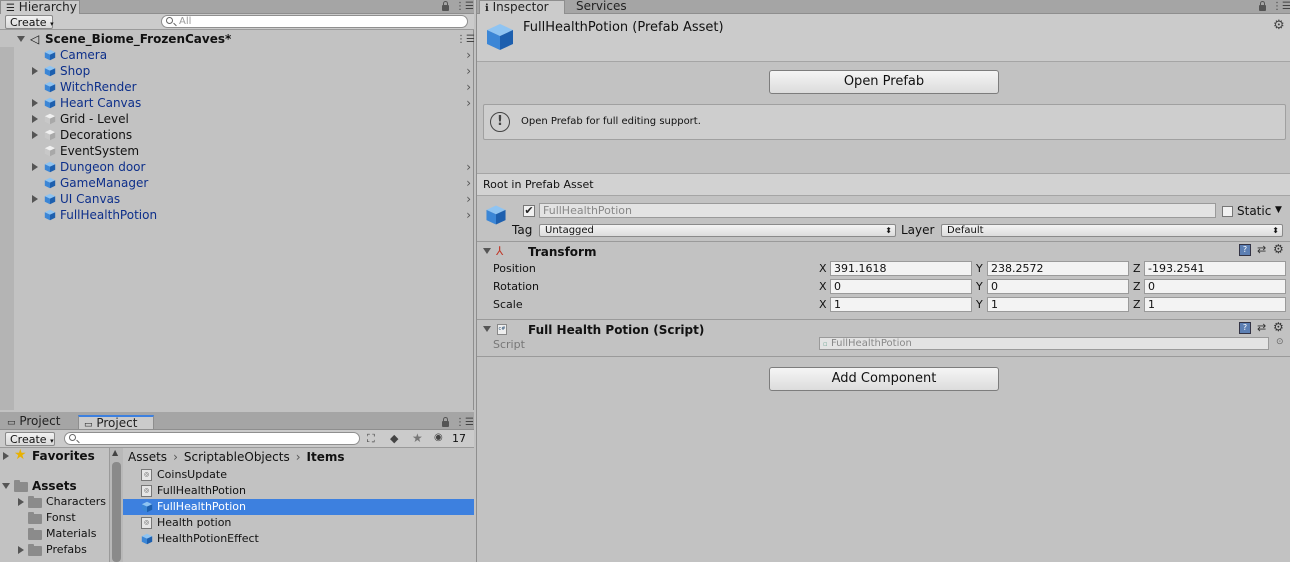 The height and width of the screenshot is (562, 1290). Describe the element at coordinates (562, 252) in the screenshot. I see `transform-title: Transform` at that location.